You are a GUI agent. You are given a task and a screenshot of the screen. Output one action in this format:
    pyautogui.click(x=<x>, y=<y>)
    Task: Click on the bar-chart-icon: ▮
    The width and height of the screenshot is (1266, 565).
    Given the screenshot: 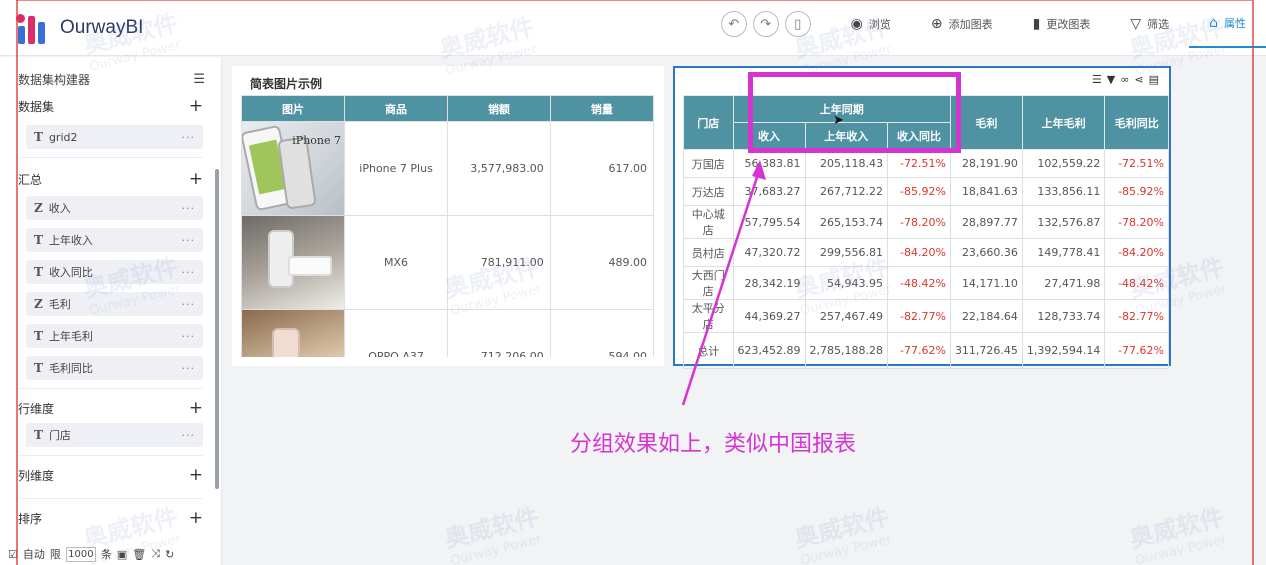 What is the action you would take?
    pyautogui.click(x=1036, y=24)
    